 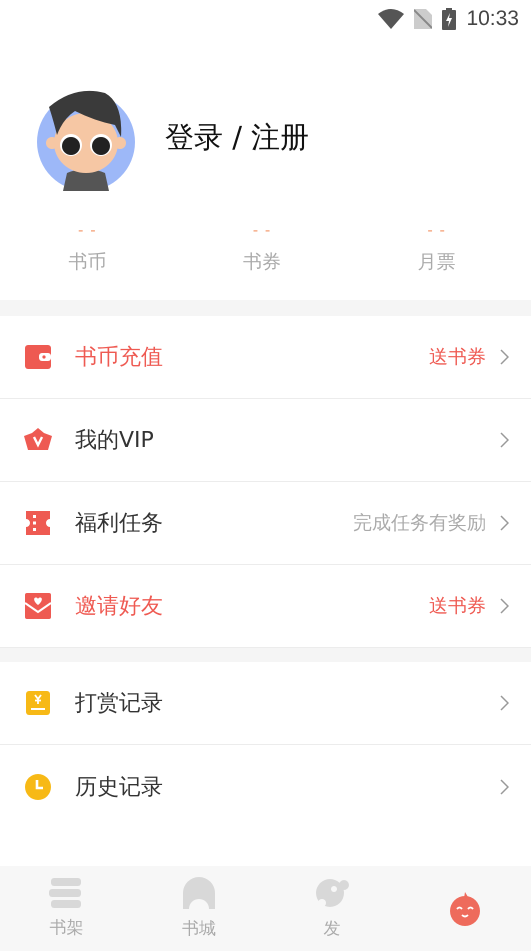 I want to click on creature-icon, so click(x=332, y=893).